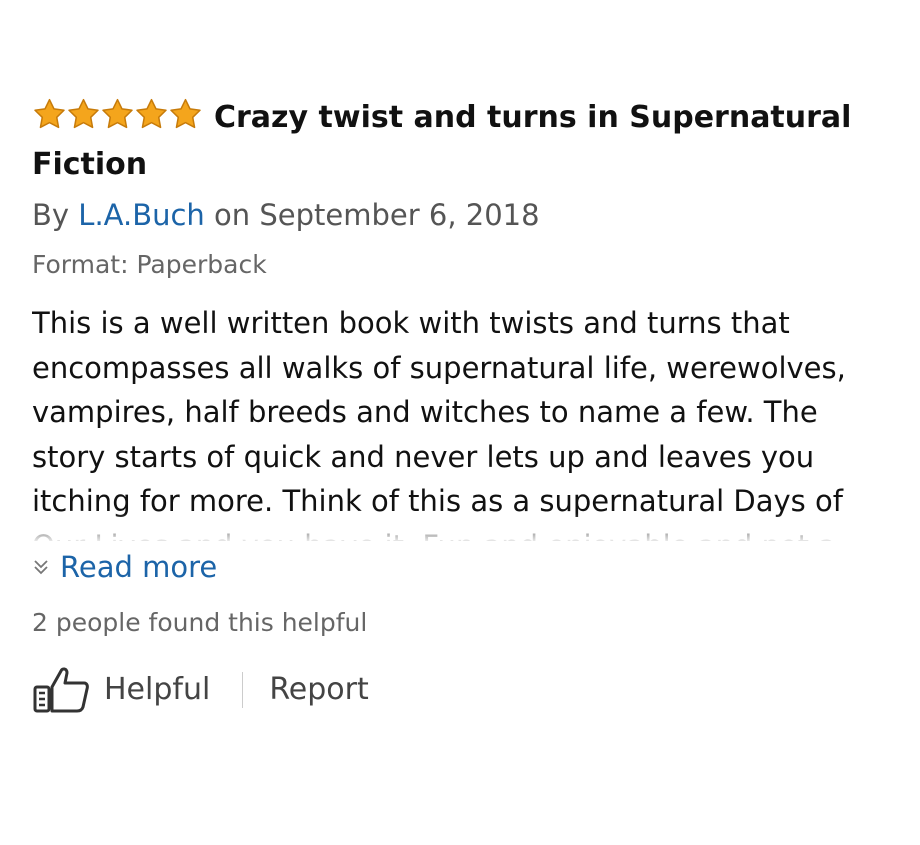 This screenshot has width=920, height=845. I want to click on read-more-link: Read more, so click(462, 567).